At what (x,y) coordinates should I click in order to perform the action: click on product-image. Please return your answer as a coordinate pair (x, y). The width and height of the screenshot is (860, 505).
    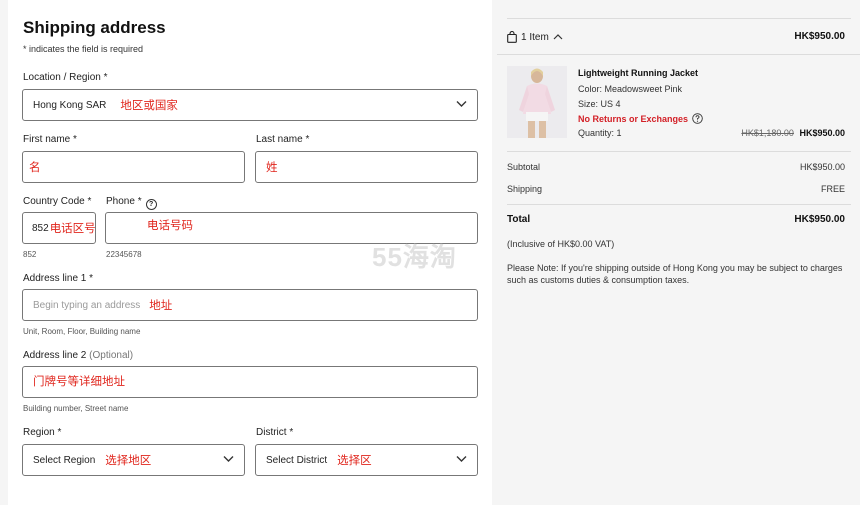
    Looking at the image, I should click on (537, 102).